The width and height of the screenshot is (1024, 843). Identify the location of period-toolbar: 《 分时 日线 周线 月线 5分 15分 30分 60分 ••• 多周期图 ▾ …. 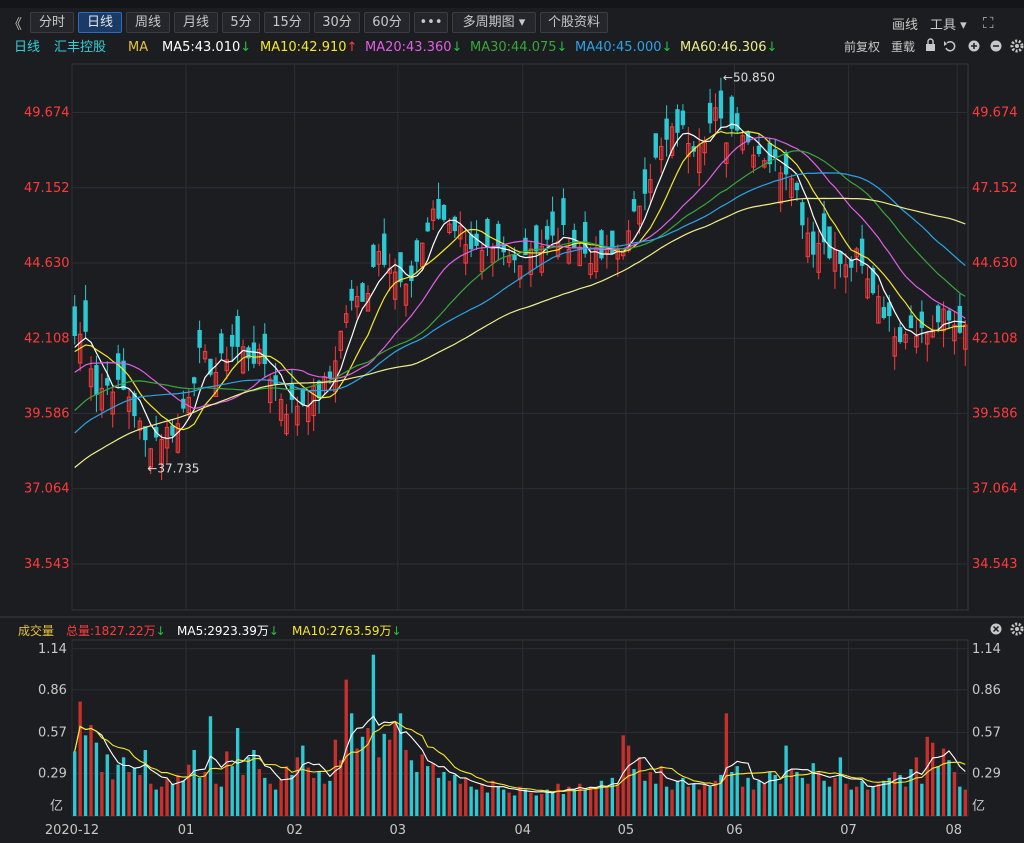
(512, 23).